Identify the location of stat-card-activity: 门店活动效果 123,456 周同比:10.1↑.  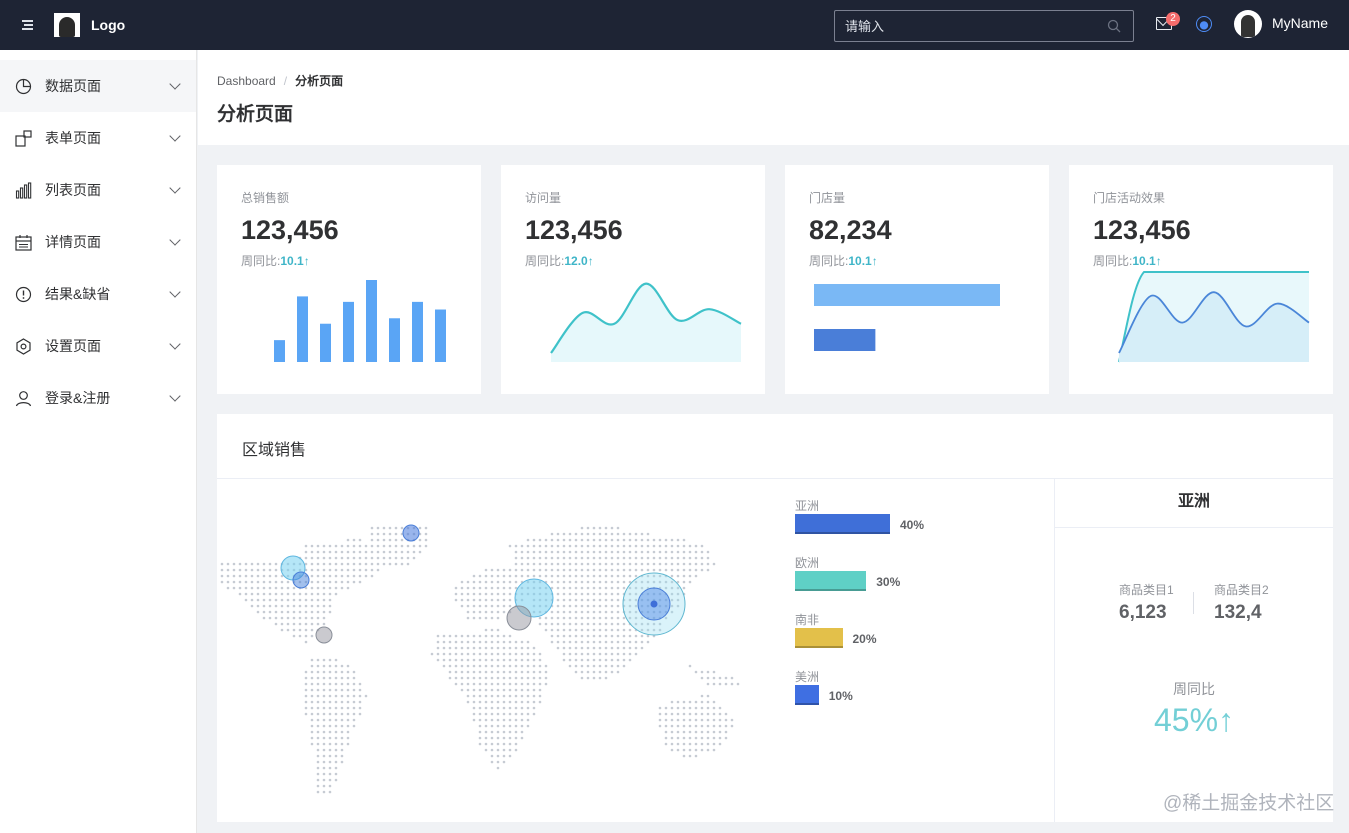
(1201, 279).